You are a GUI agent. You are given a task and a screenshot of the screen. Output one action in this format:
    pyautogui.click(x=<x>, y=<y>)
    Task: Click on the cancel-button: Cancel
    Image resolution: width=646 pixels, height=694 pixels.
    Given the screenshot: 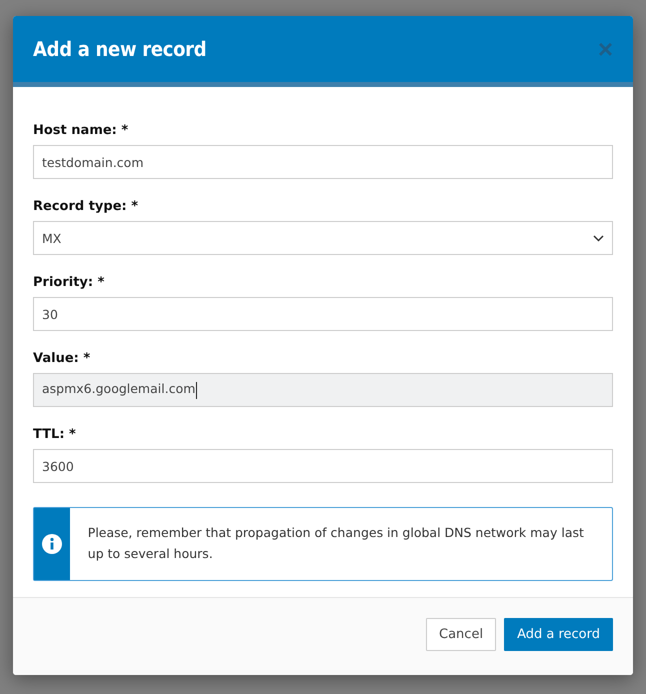 What is the action you would take?
    pyautogui.click(x=461, y=634)
    